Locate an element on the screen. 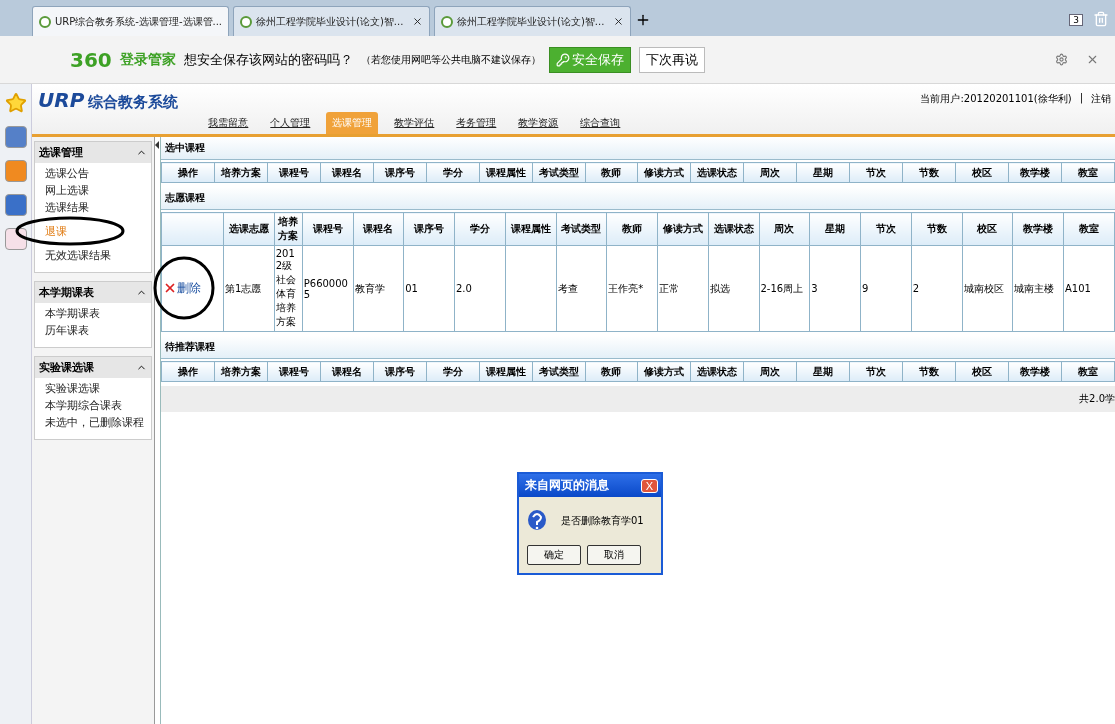 Image resolution: width=1115 pixels, height=724 pixels. question-icon is located at coordinates (537, 521).